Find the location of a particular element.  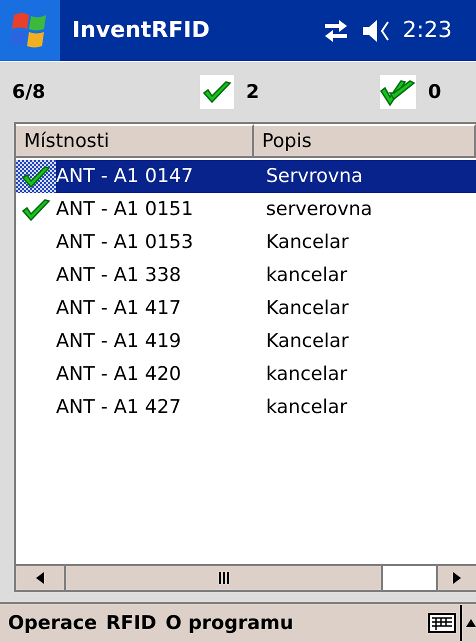

double-checked-count: 0 is located at coordinates (435, 92).